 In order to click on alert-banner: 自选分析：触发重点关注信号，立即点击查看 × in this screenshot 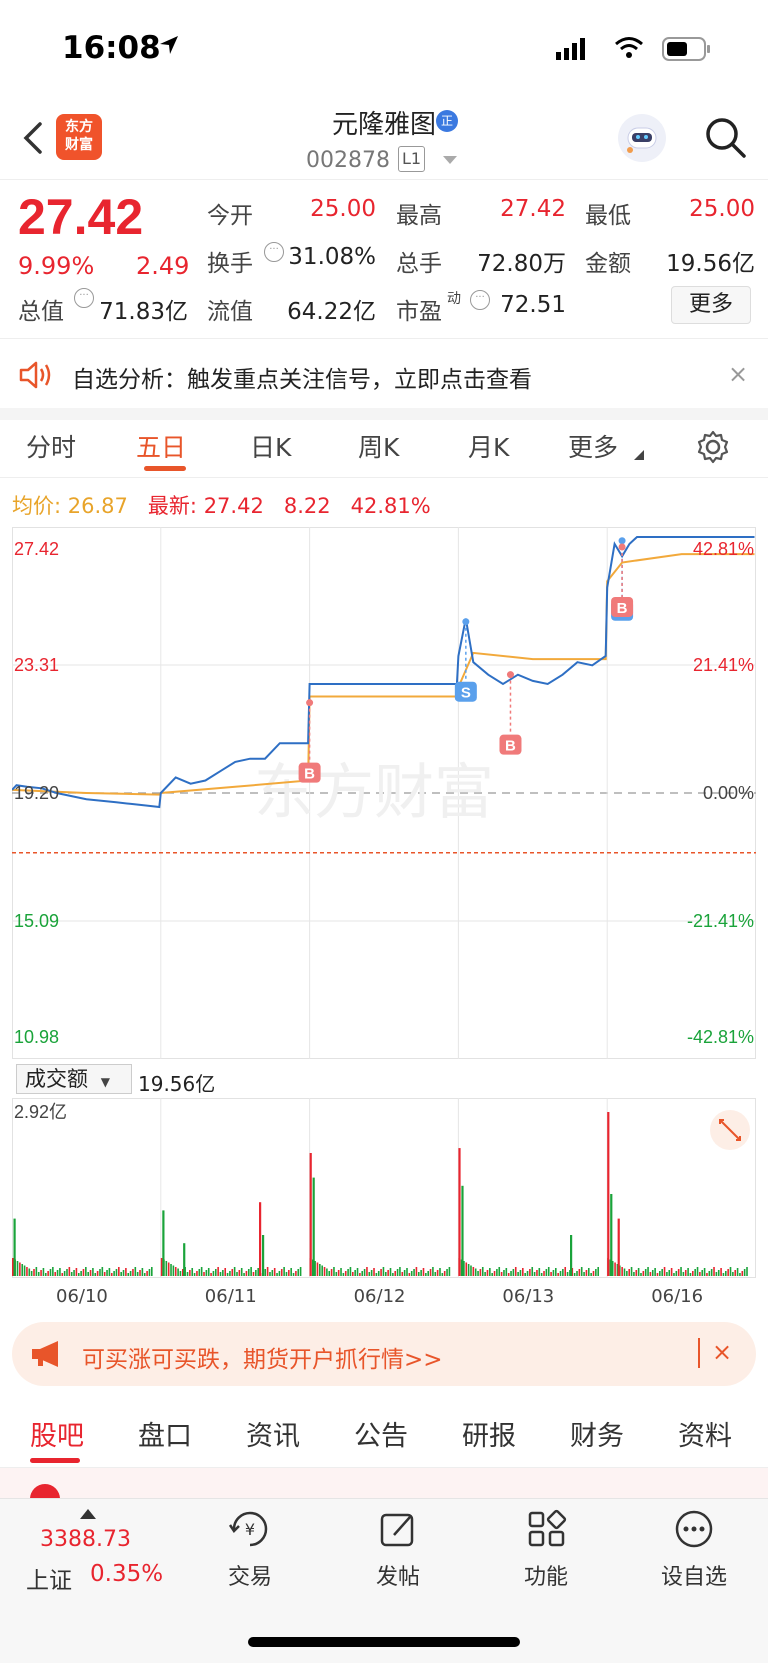, I will do `click(384, 375)`.